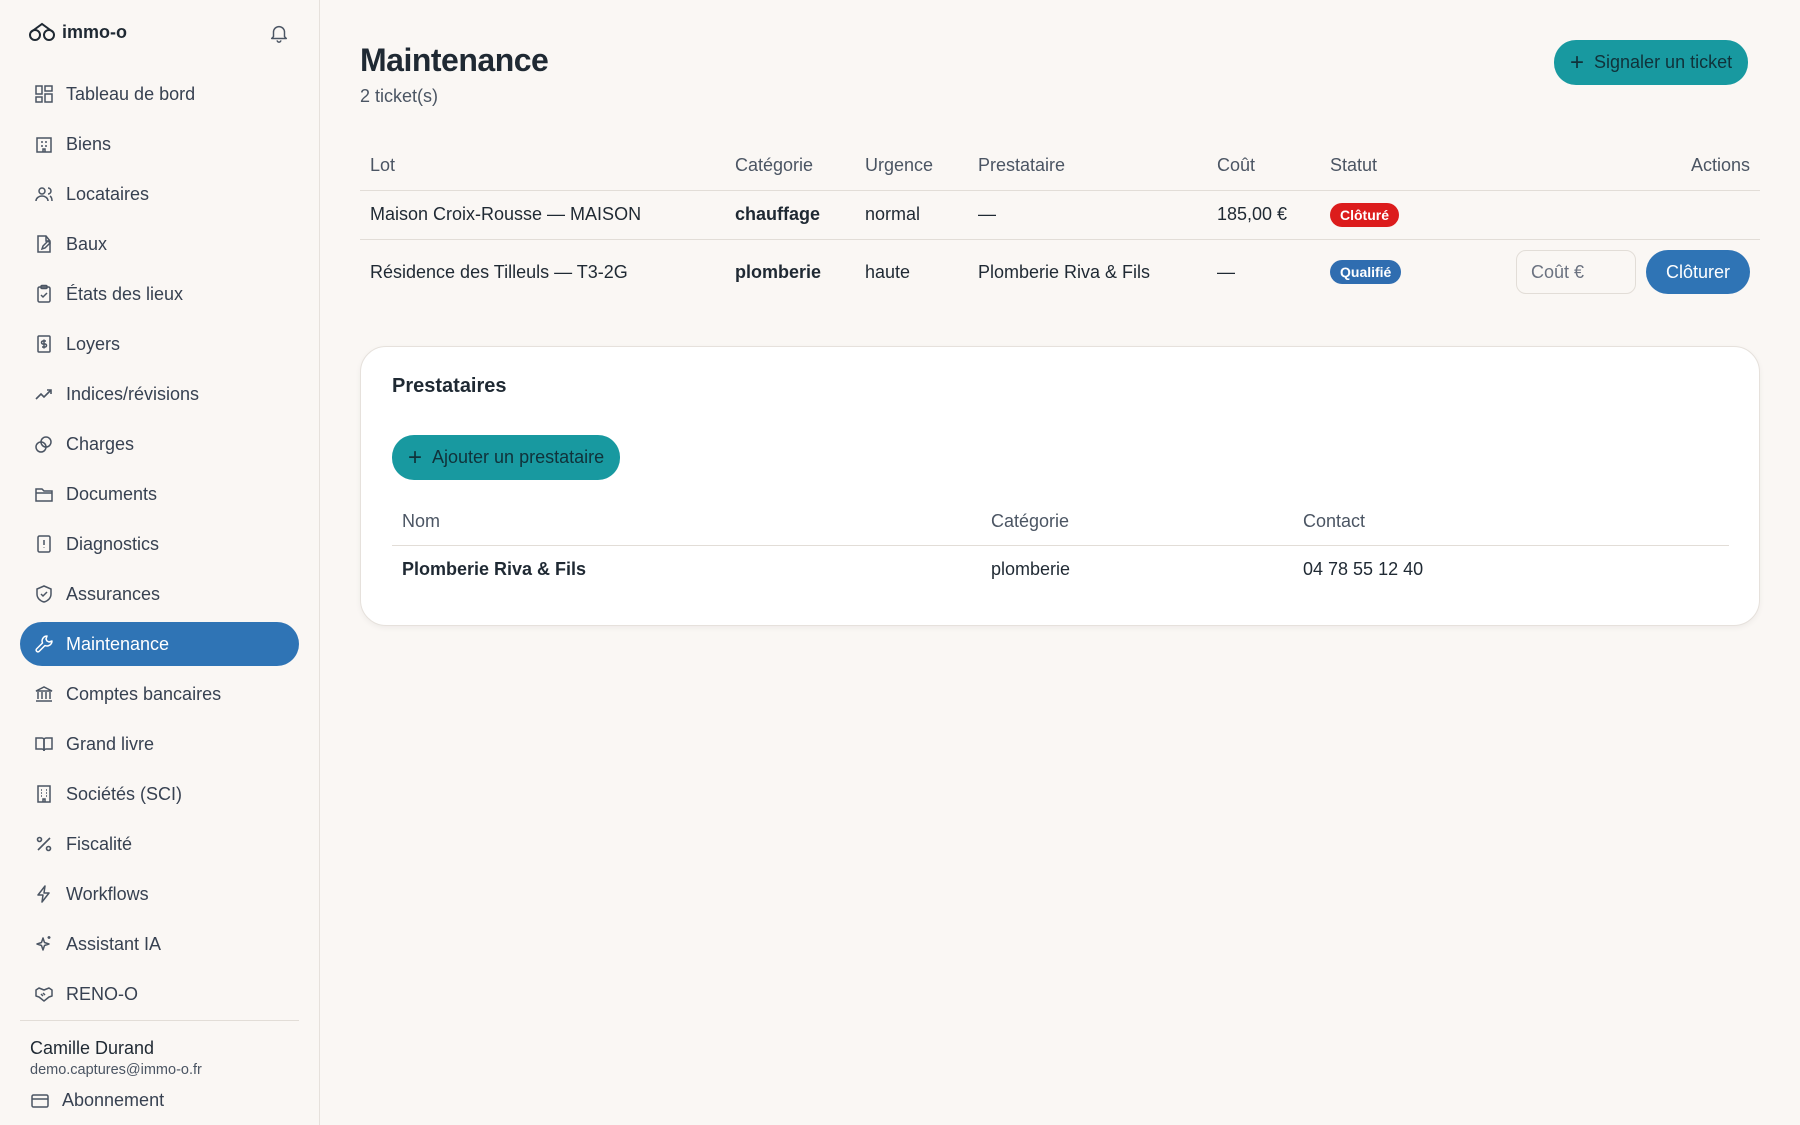 The image size is (1800, 1125). I want to click on actions-group: Clôturer, so click(1632, 272).